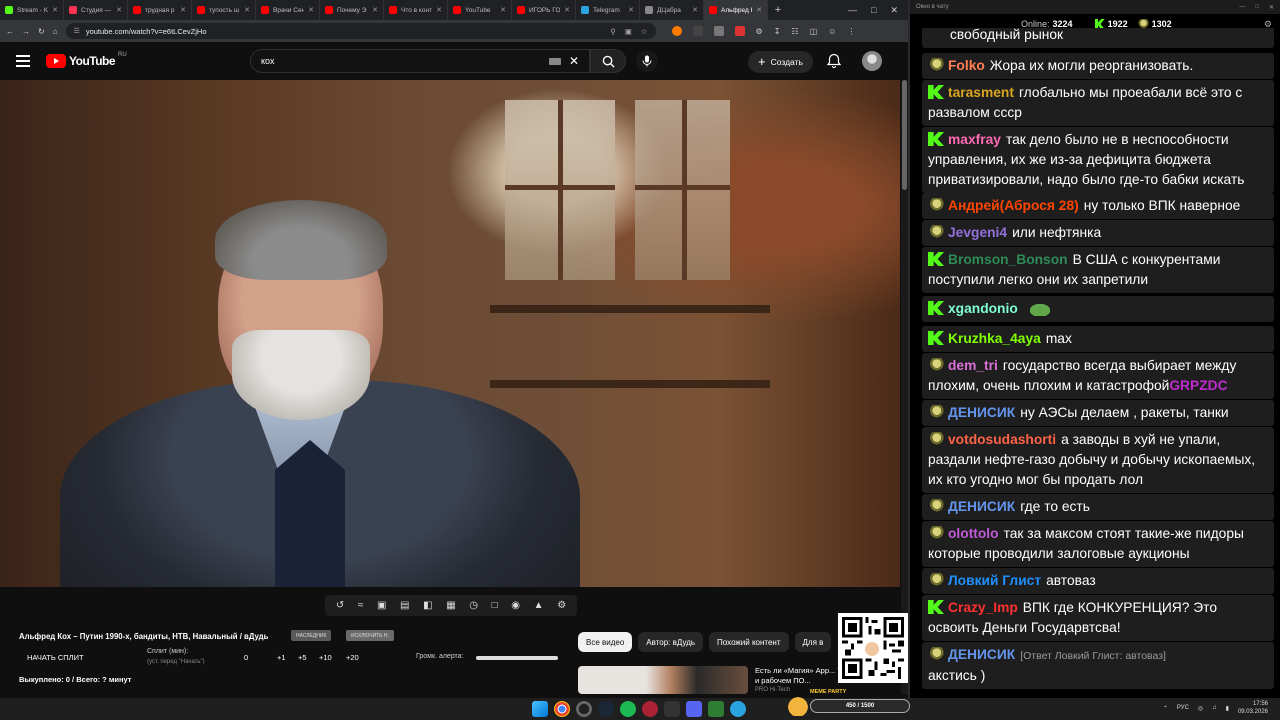  I want to click on profile-icon: ☺, so click(832, 31).